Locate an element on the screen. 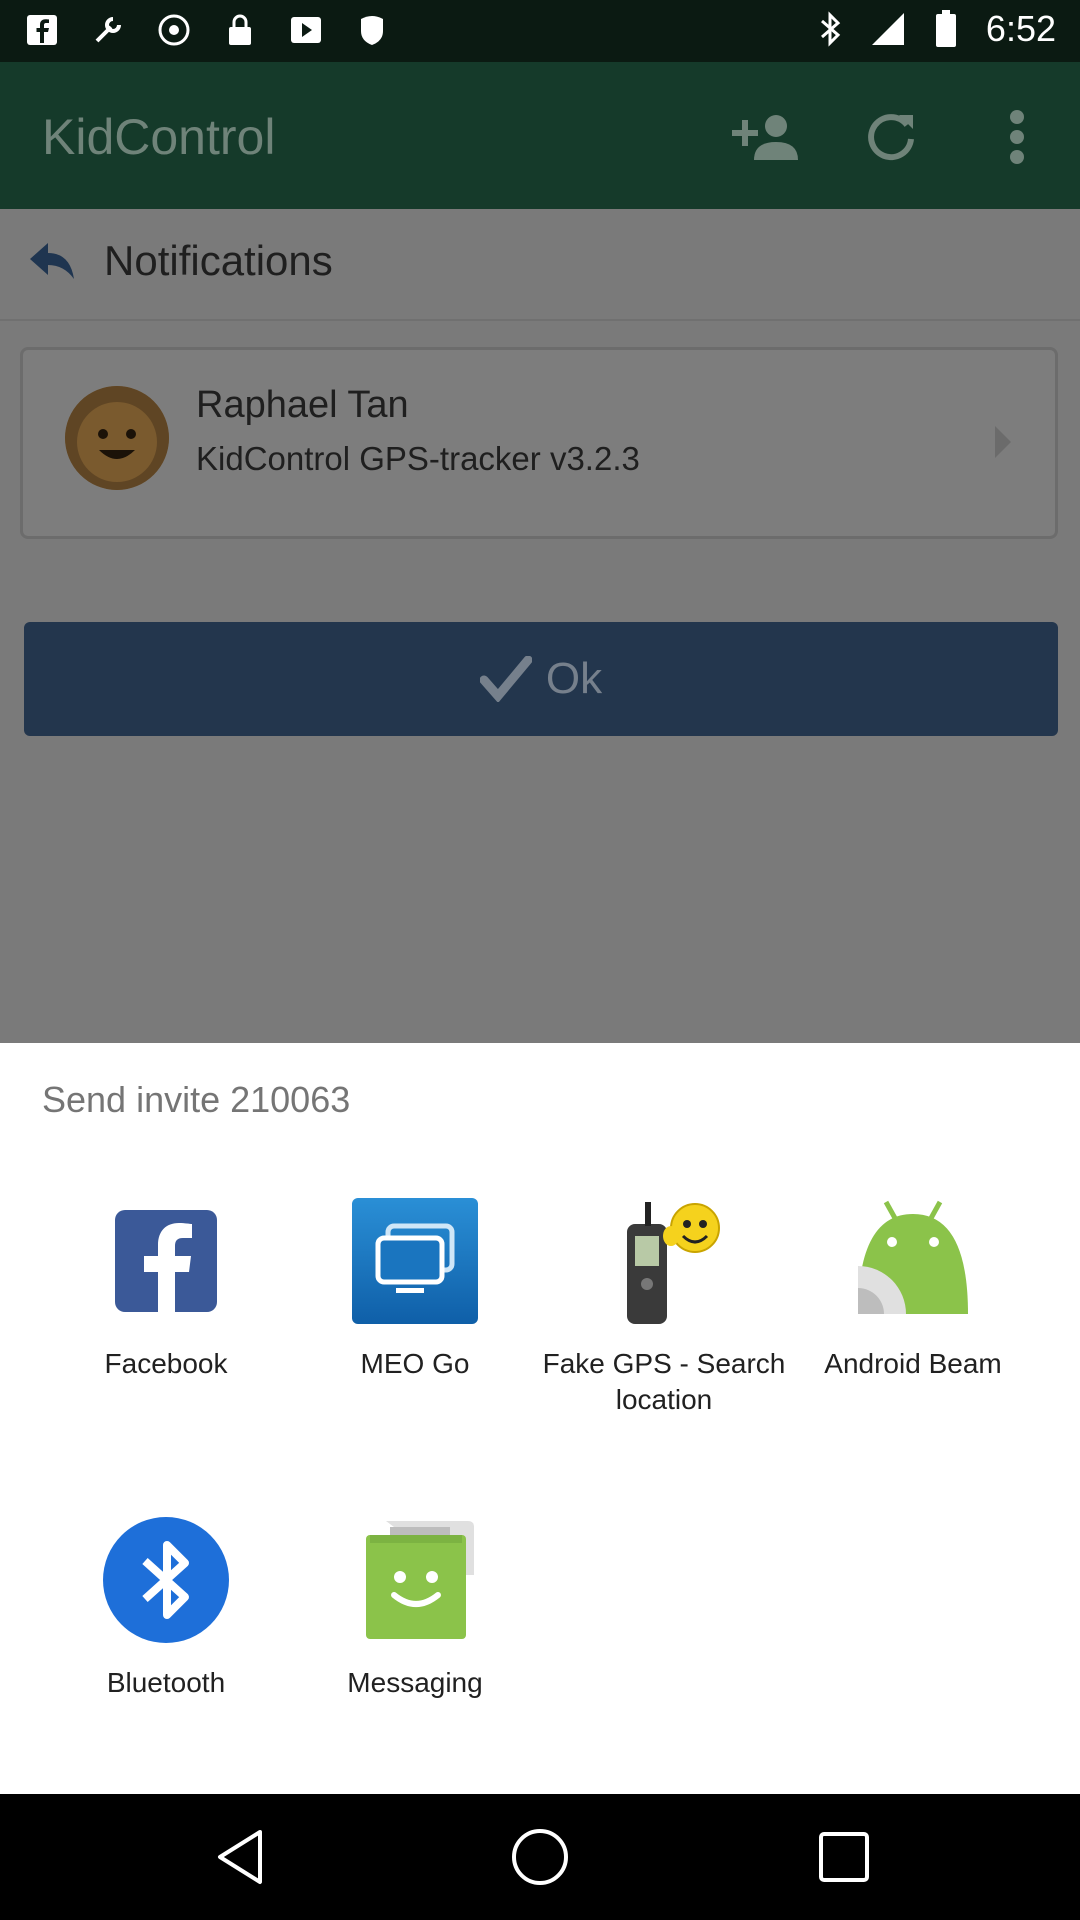  ok-button: Ok is located at coordinates (541, 679).